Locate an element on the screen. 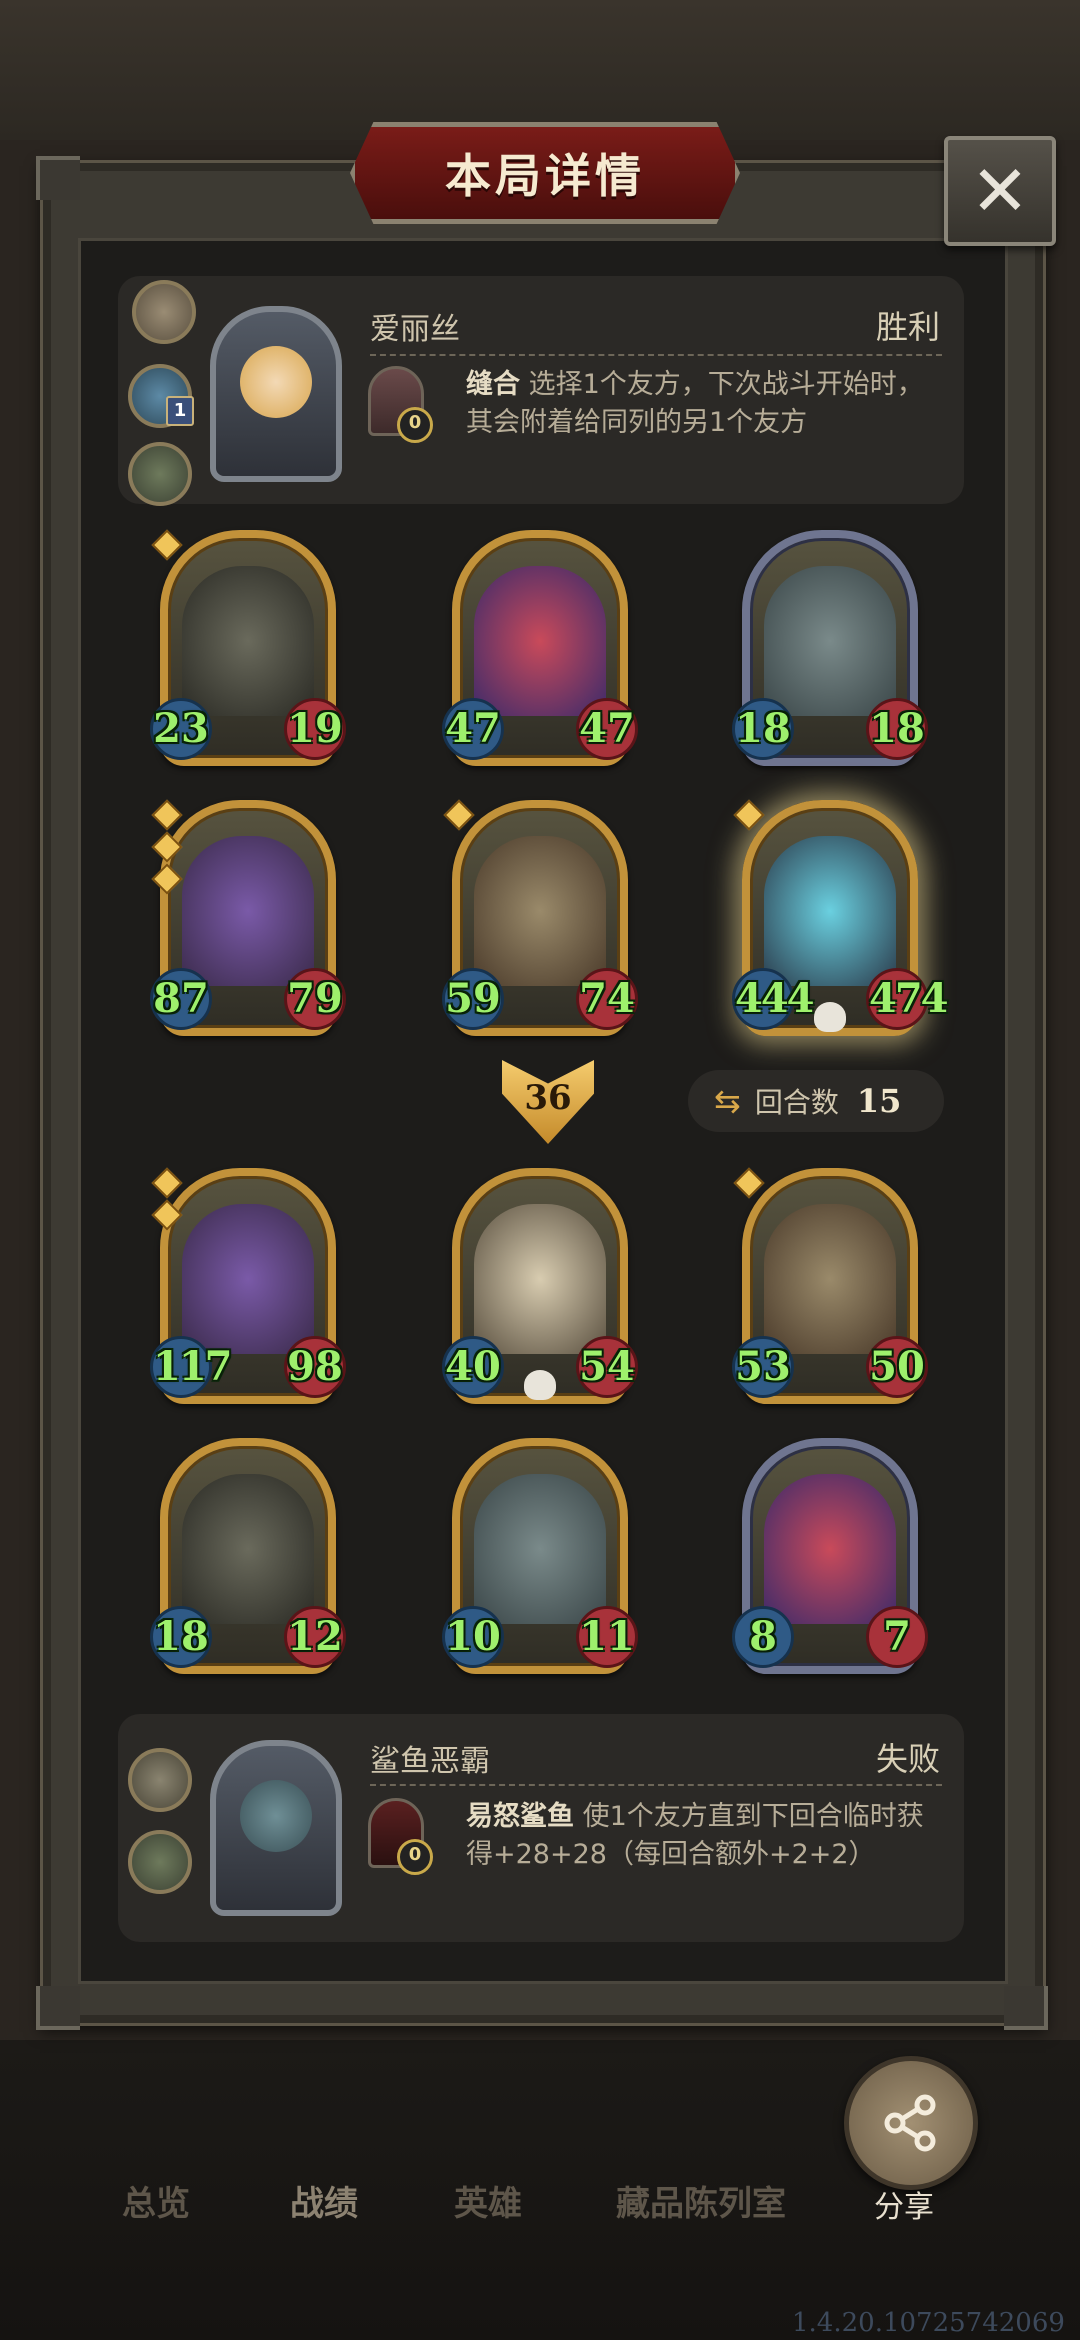 The height and width of the screenshot is (2340, 1080). minion-card-skeleton: 40 54 is located at coordinates (540, 1286).